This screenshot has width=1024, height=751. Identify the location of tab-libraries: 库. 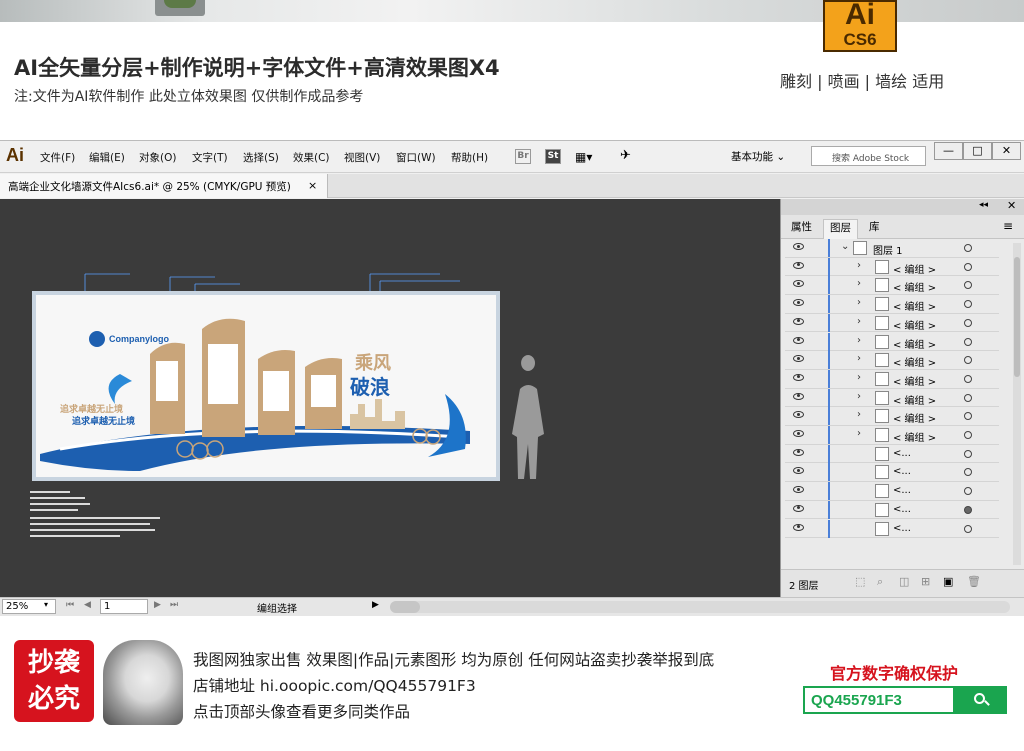
(874, 229).